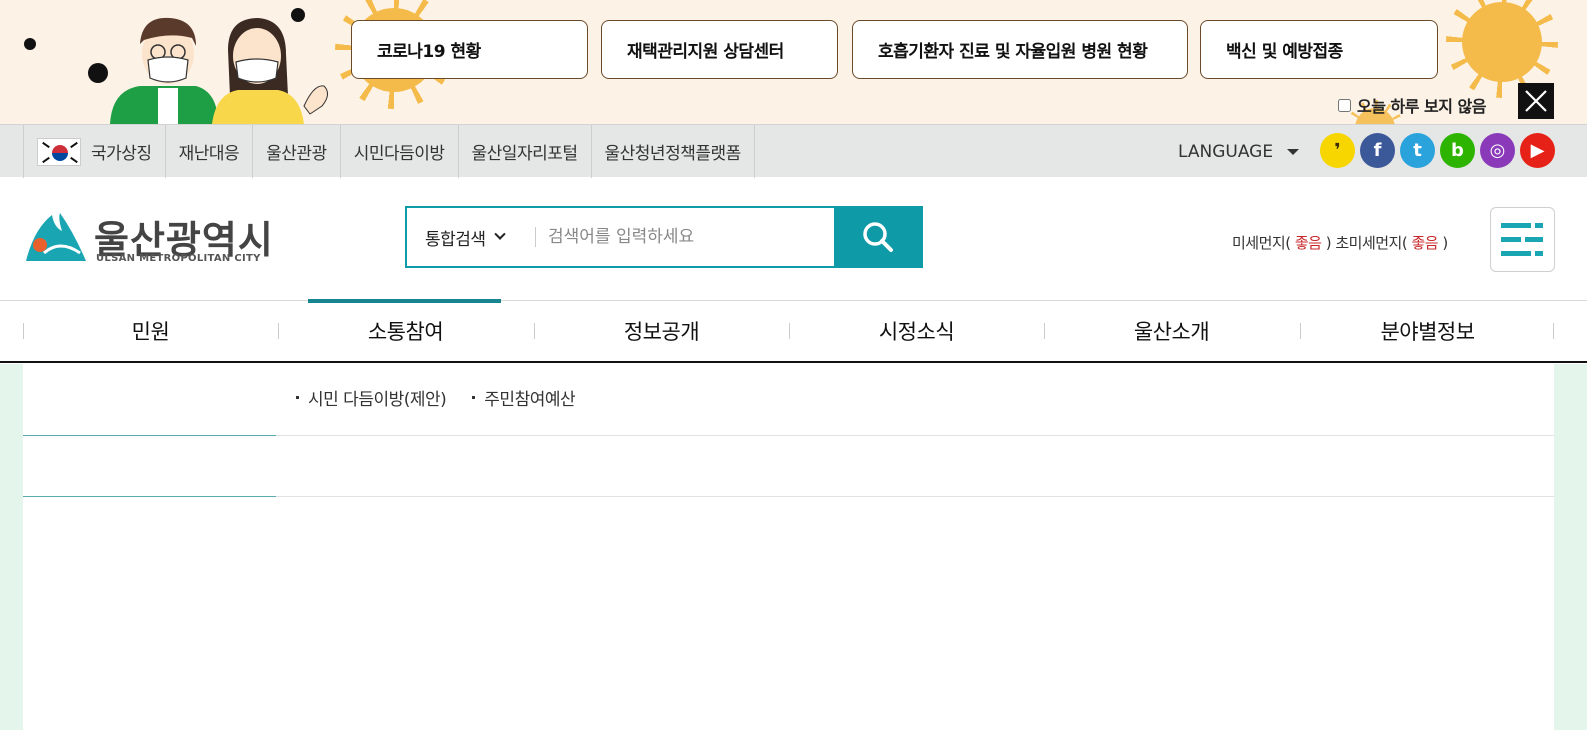 The width and height of the screenshot is (1587, 730). I want to click on home-care-center-button: 재택관리지원 상담센터, so click(719, 49).